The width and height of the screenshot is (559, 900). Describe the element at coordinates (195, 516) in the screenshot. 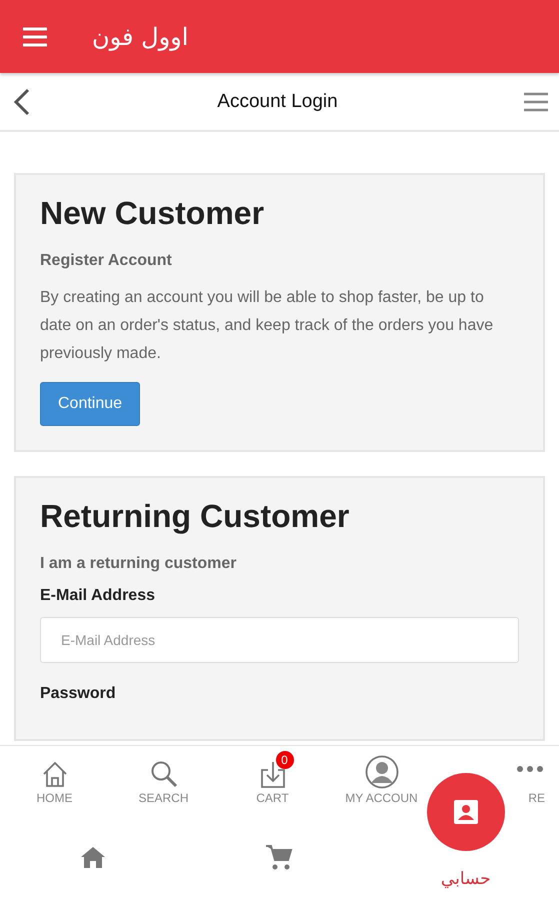

I see `section-heading: Returning Customer` at that location.